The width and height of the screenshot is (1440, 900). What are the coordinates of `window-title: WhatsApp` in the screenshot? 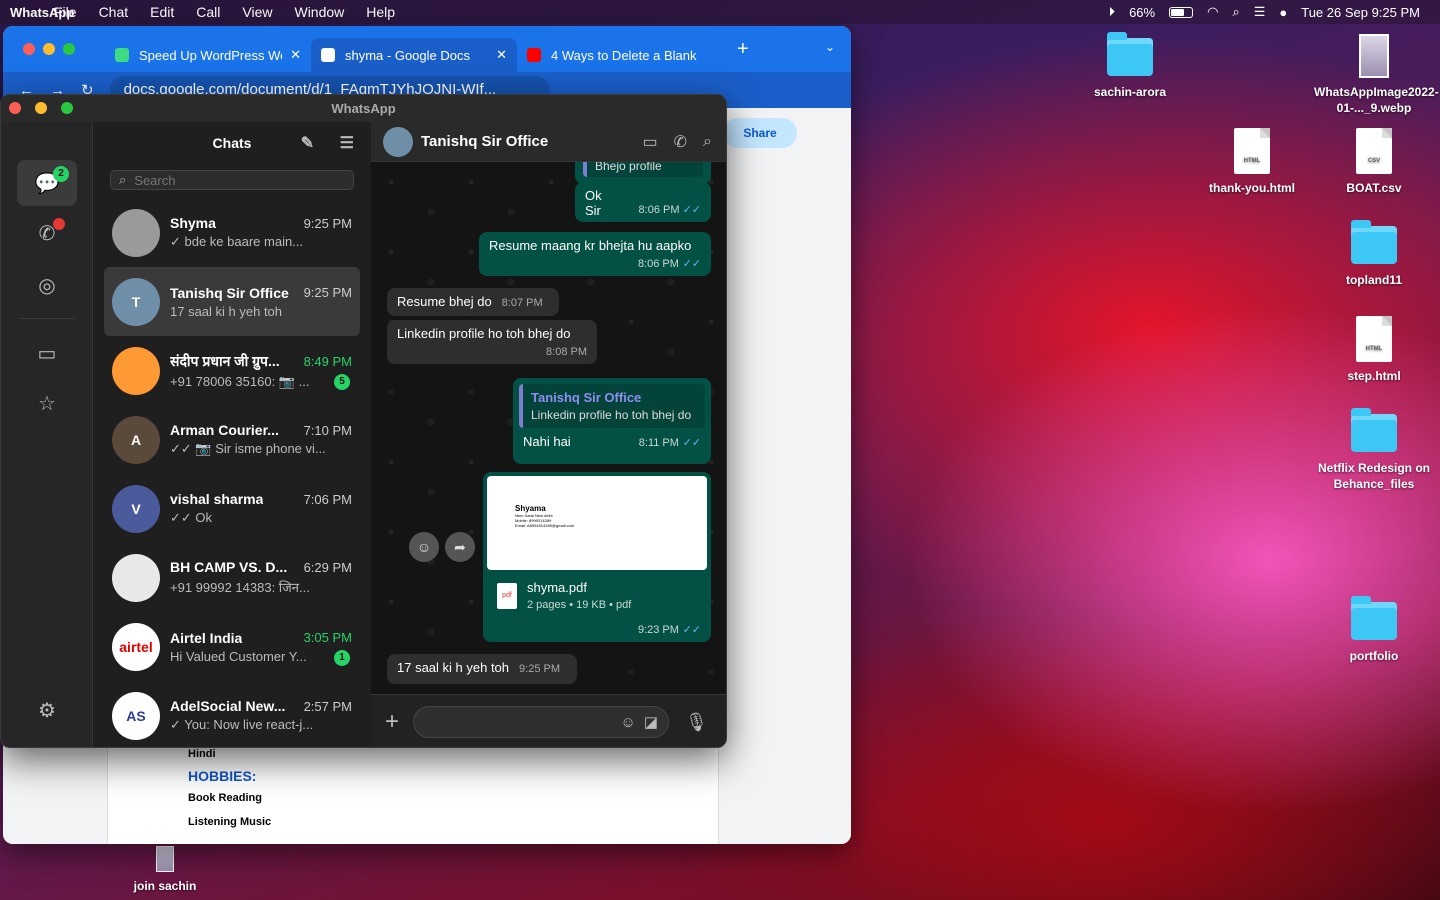 It's located at (363, 108).